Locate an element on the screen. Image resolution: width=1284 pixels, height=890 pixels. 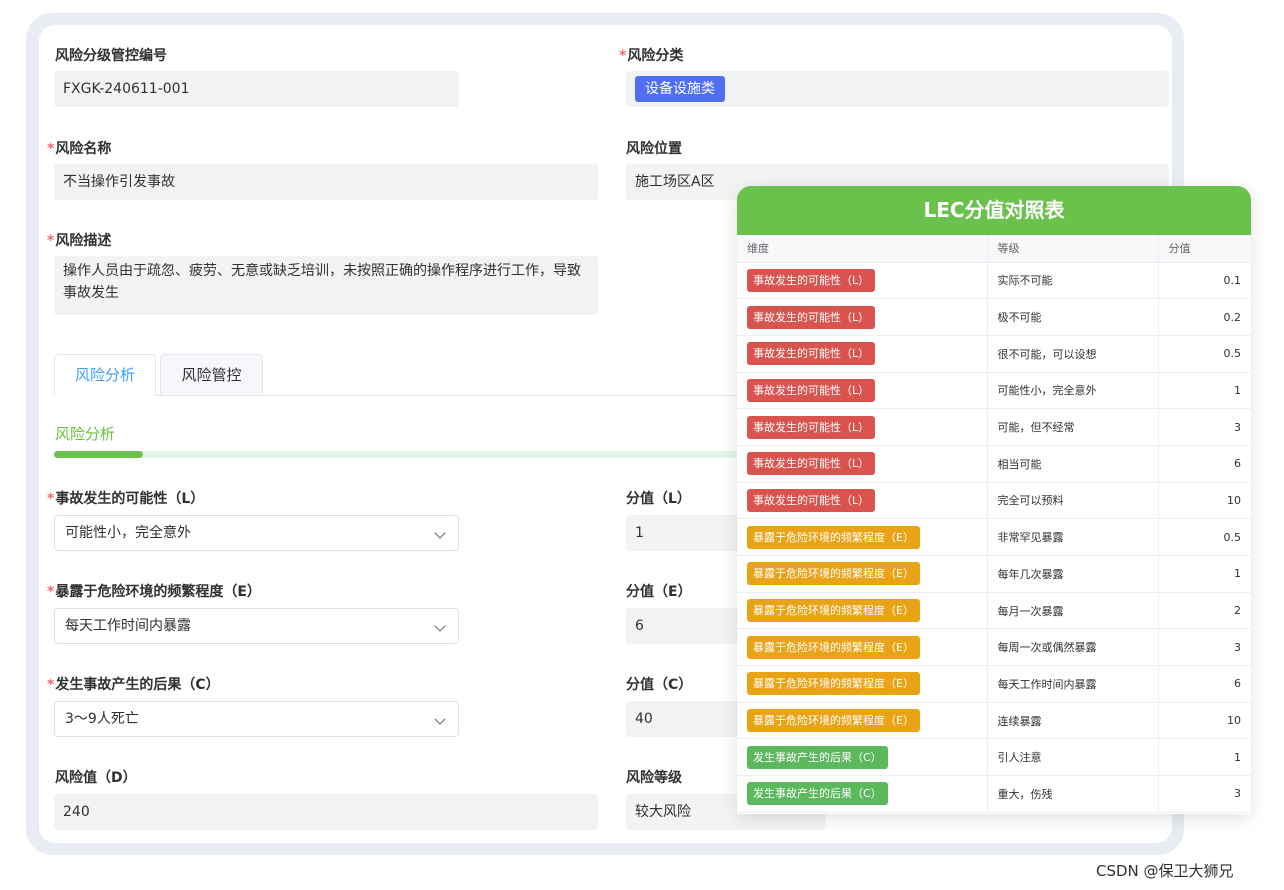
score-cell: 2 is located at coordinates (1204, 611).